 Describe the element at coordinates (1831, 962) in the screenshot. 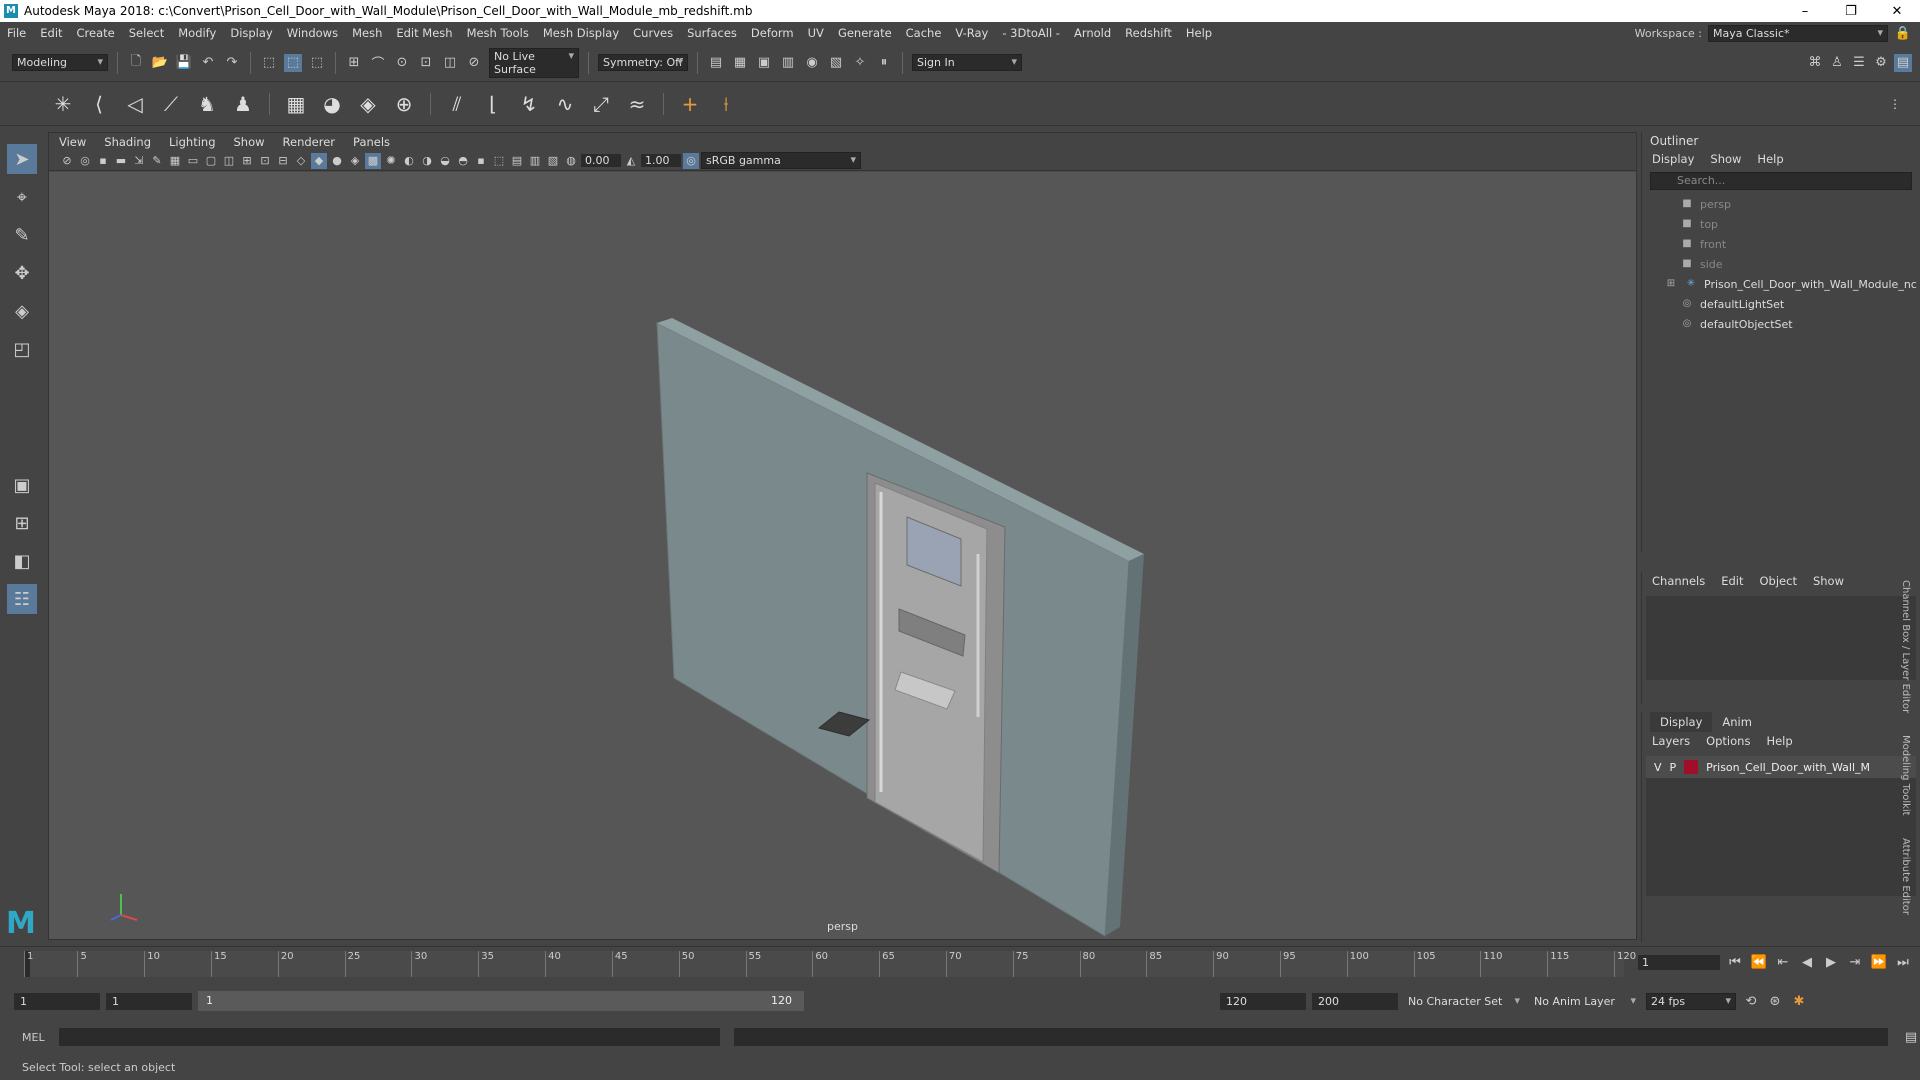

I see `play-forward-icon: ▶` at that location.